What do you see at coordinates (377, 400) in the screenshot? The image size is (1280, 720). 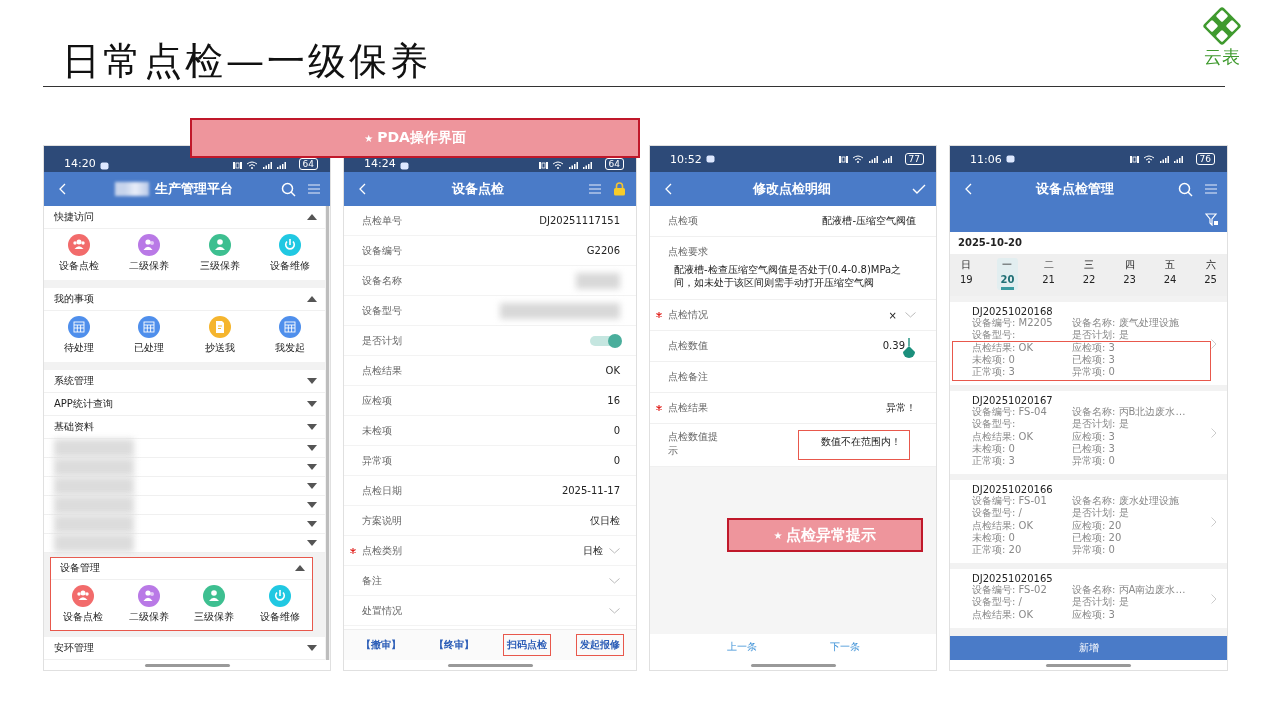 I see `field-label: 应检项` at bounding box center [377, 400].